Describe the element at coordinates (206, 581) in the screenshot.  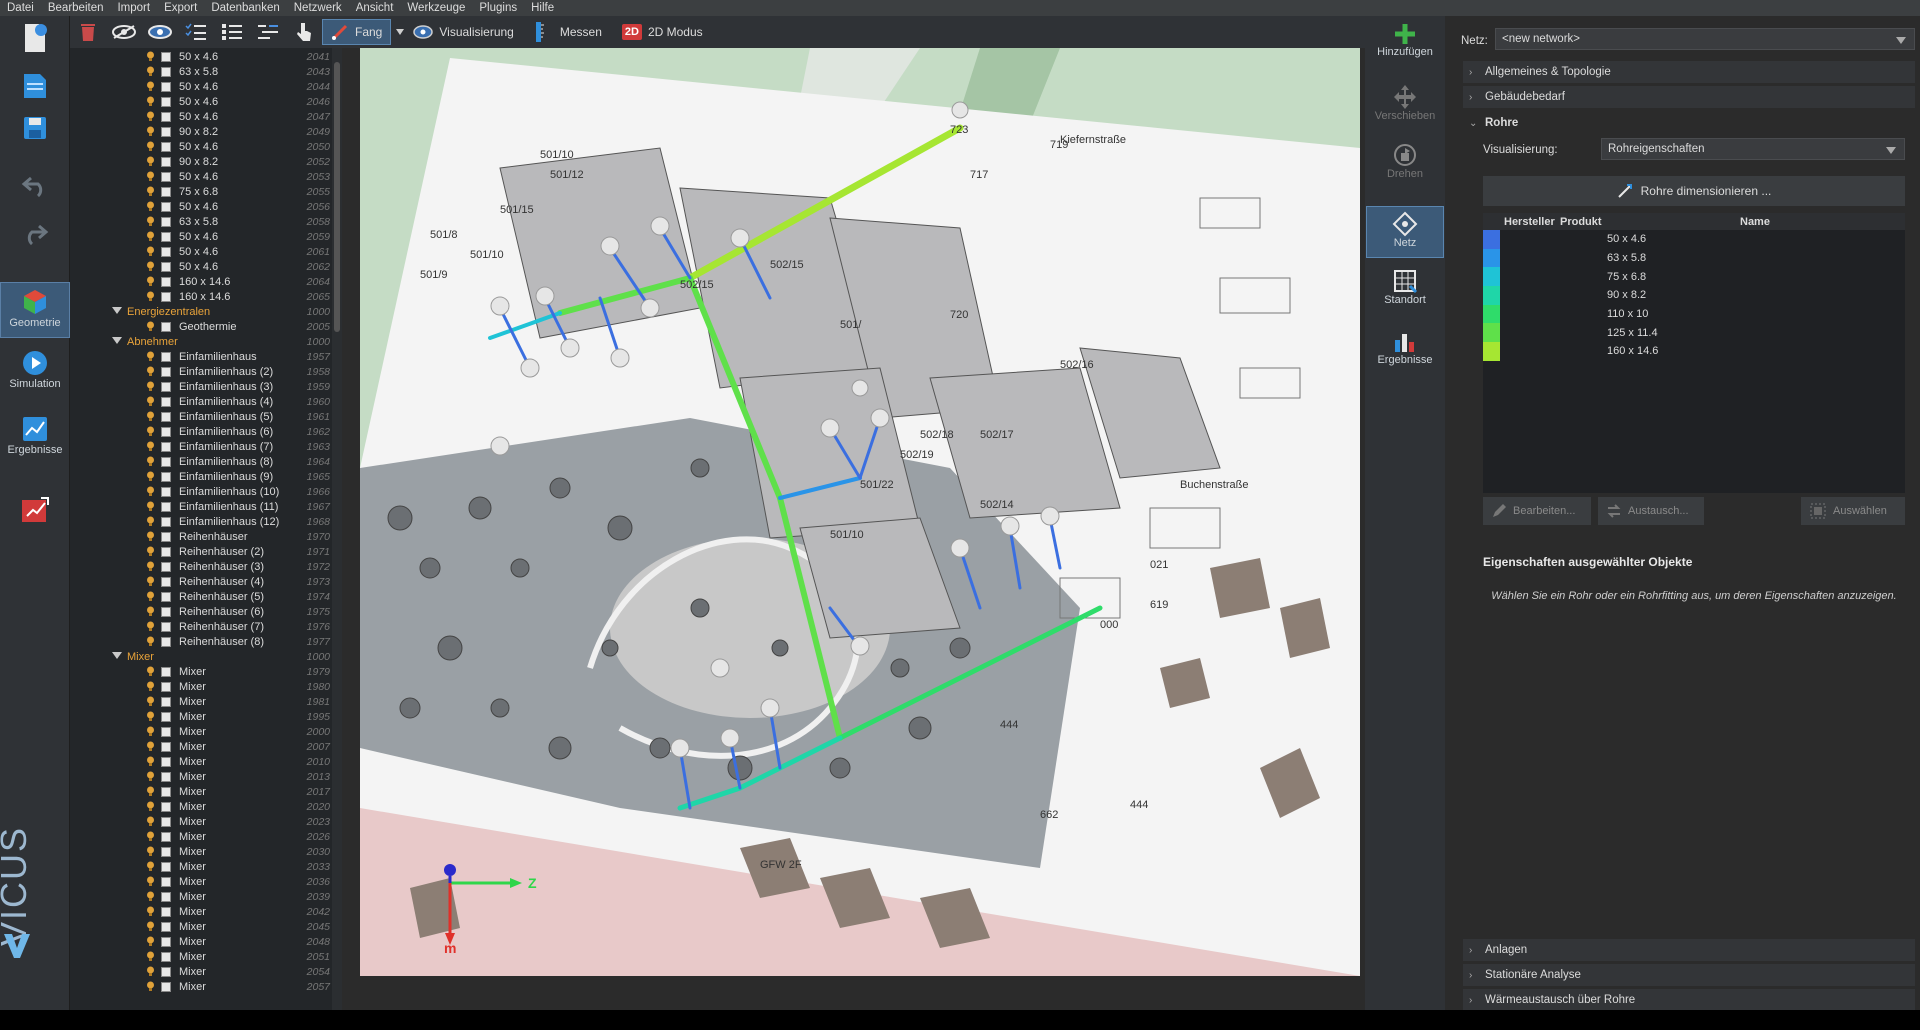
I see `tree-item-row: Reihenhäuser (4) 1973` at that location.